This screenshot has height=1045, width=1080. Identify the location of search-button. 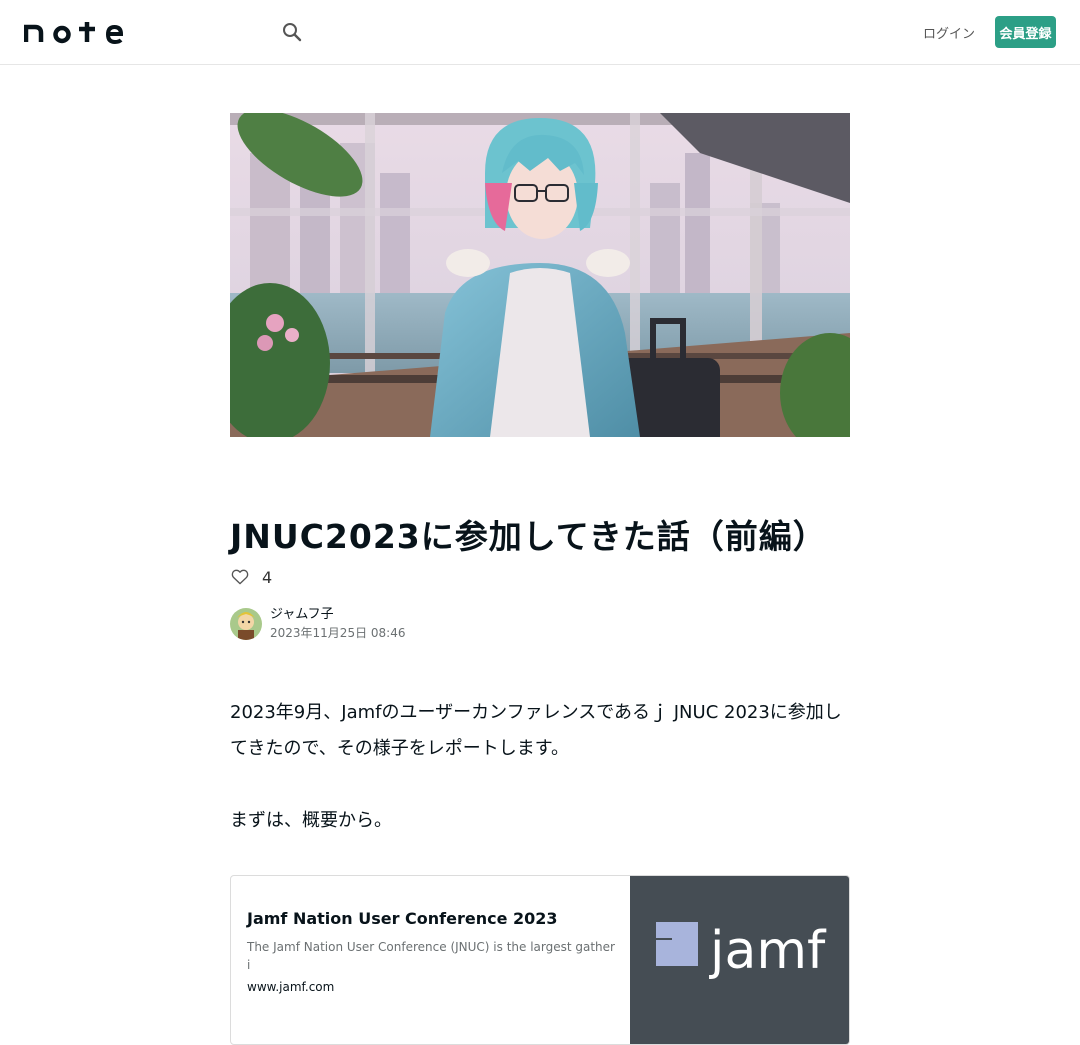
(292, 32).